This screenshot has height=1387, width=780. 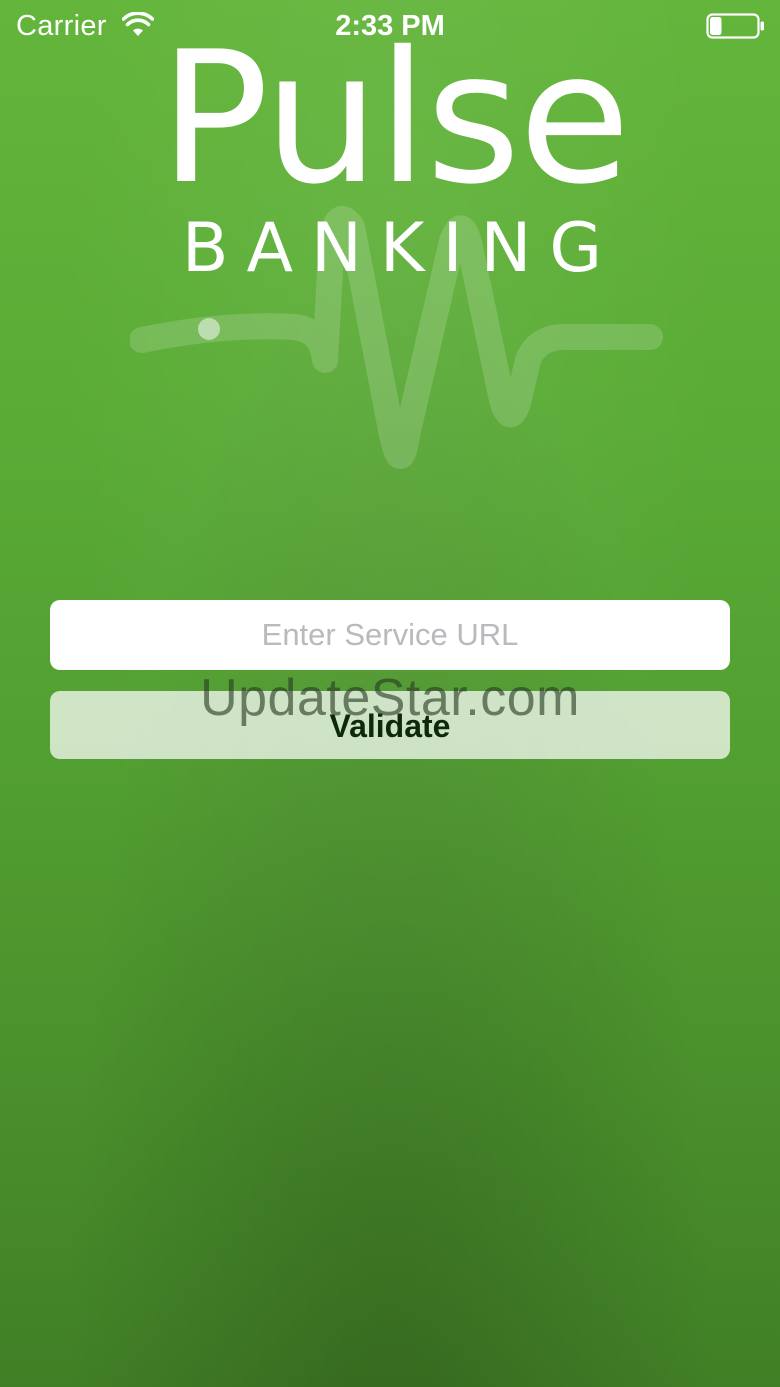 What do you see at coordinates (401, 248) in the screenshot?
I see `logo-subtitle: BANKING` at bounding box center [401, 248].